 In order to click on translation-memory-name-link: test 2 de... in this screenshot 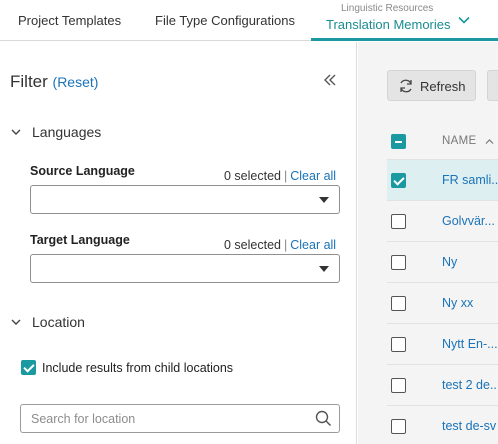, I will do `click(470, 385)`.